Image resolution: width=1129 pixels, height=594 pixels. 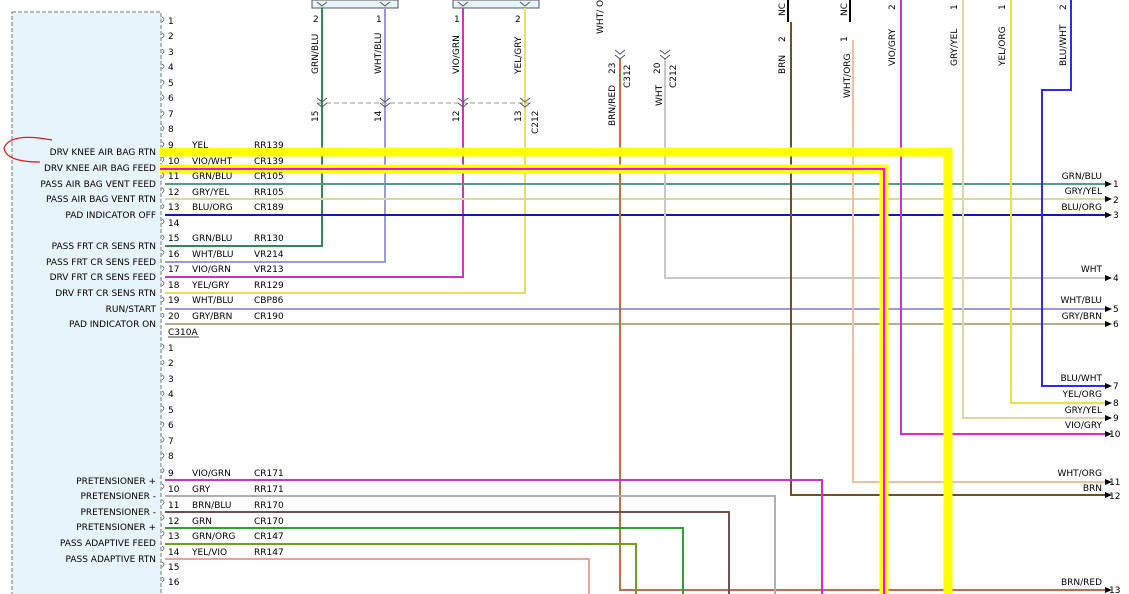 I want to click on wire-color: GRN/ORG, so click(x=213, y=537).